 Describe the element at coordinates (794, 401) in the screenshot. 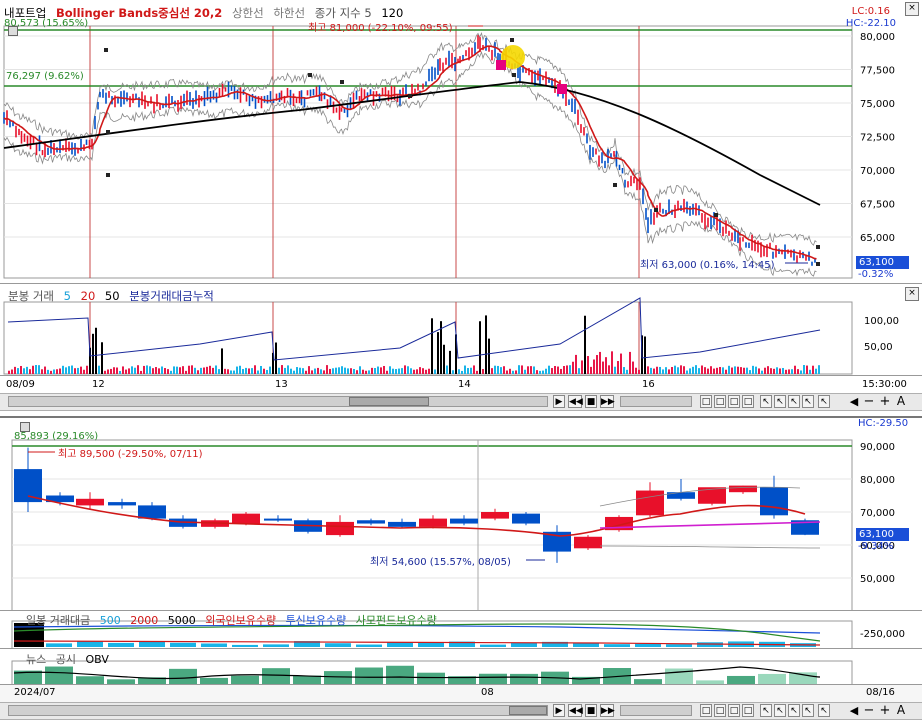

I see `arrow-tool-3: ↖` at that location.